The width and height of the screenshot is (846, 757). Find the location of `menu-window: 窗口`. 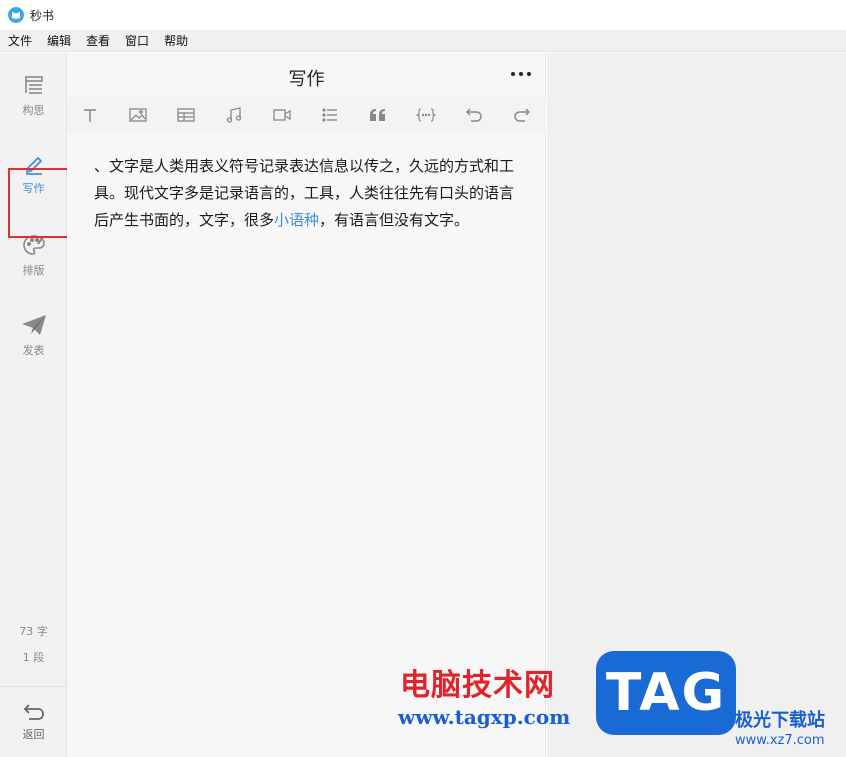

menu-window: 窗口 is located at coordinates (137, 40).